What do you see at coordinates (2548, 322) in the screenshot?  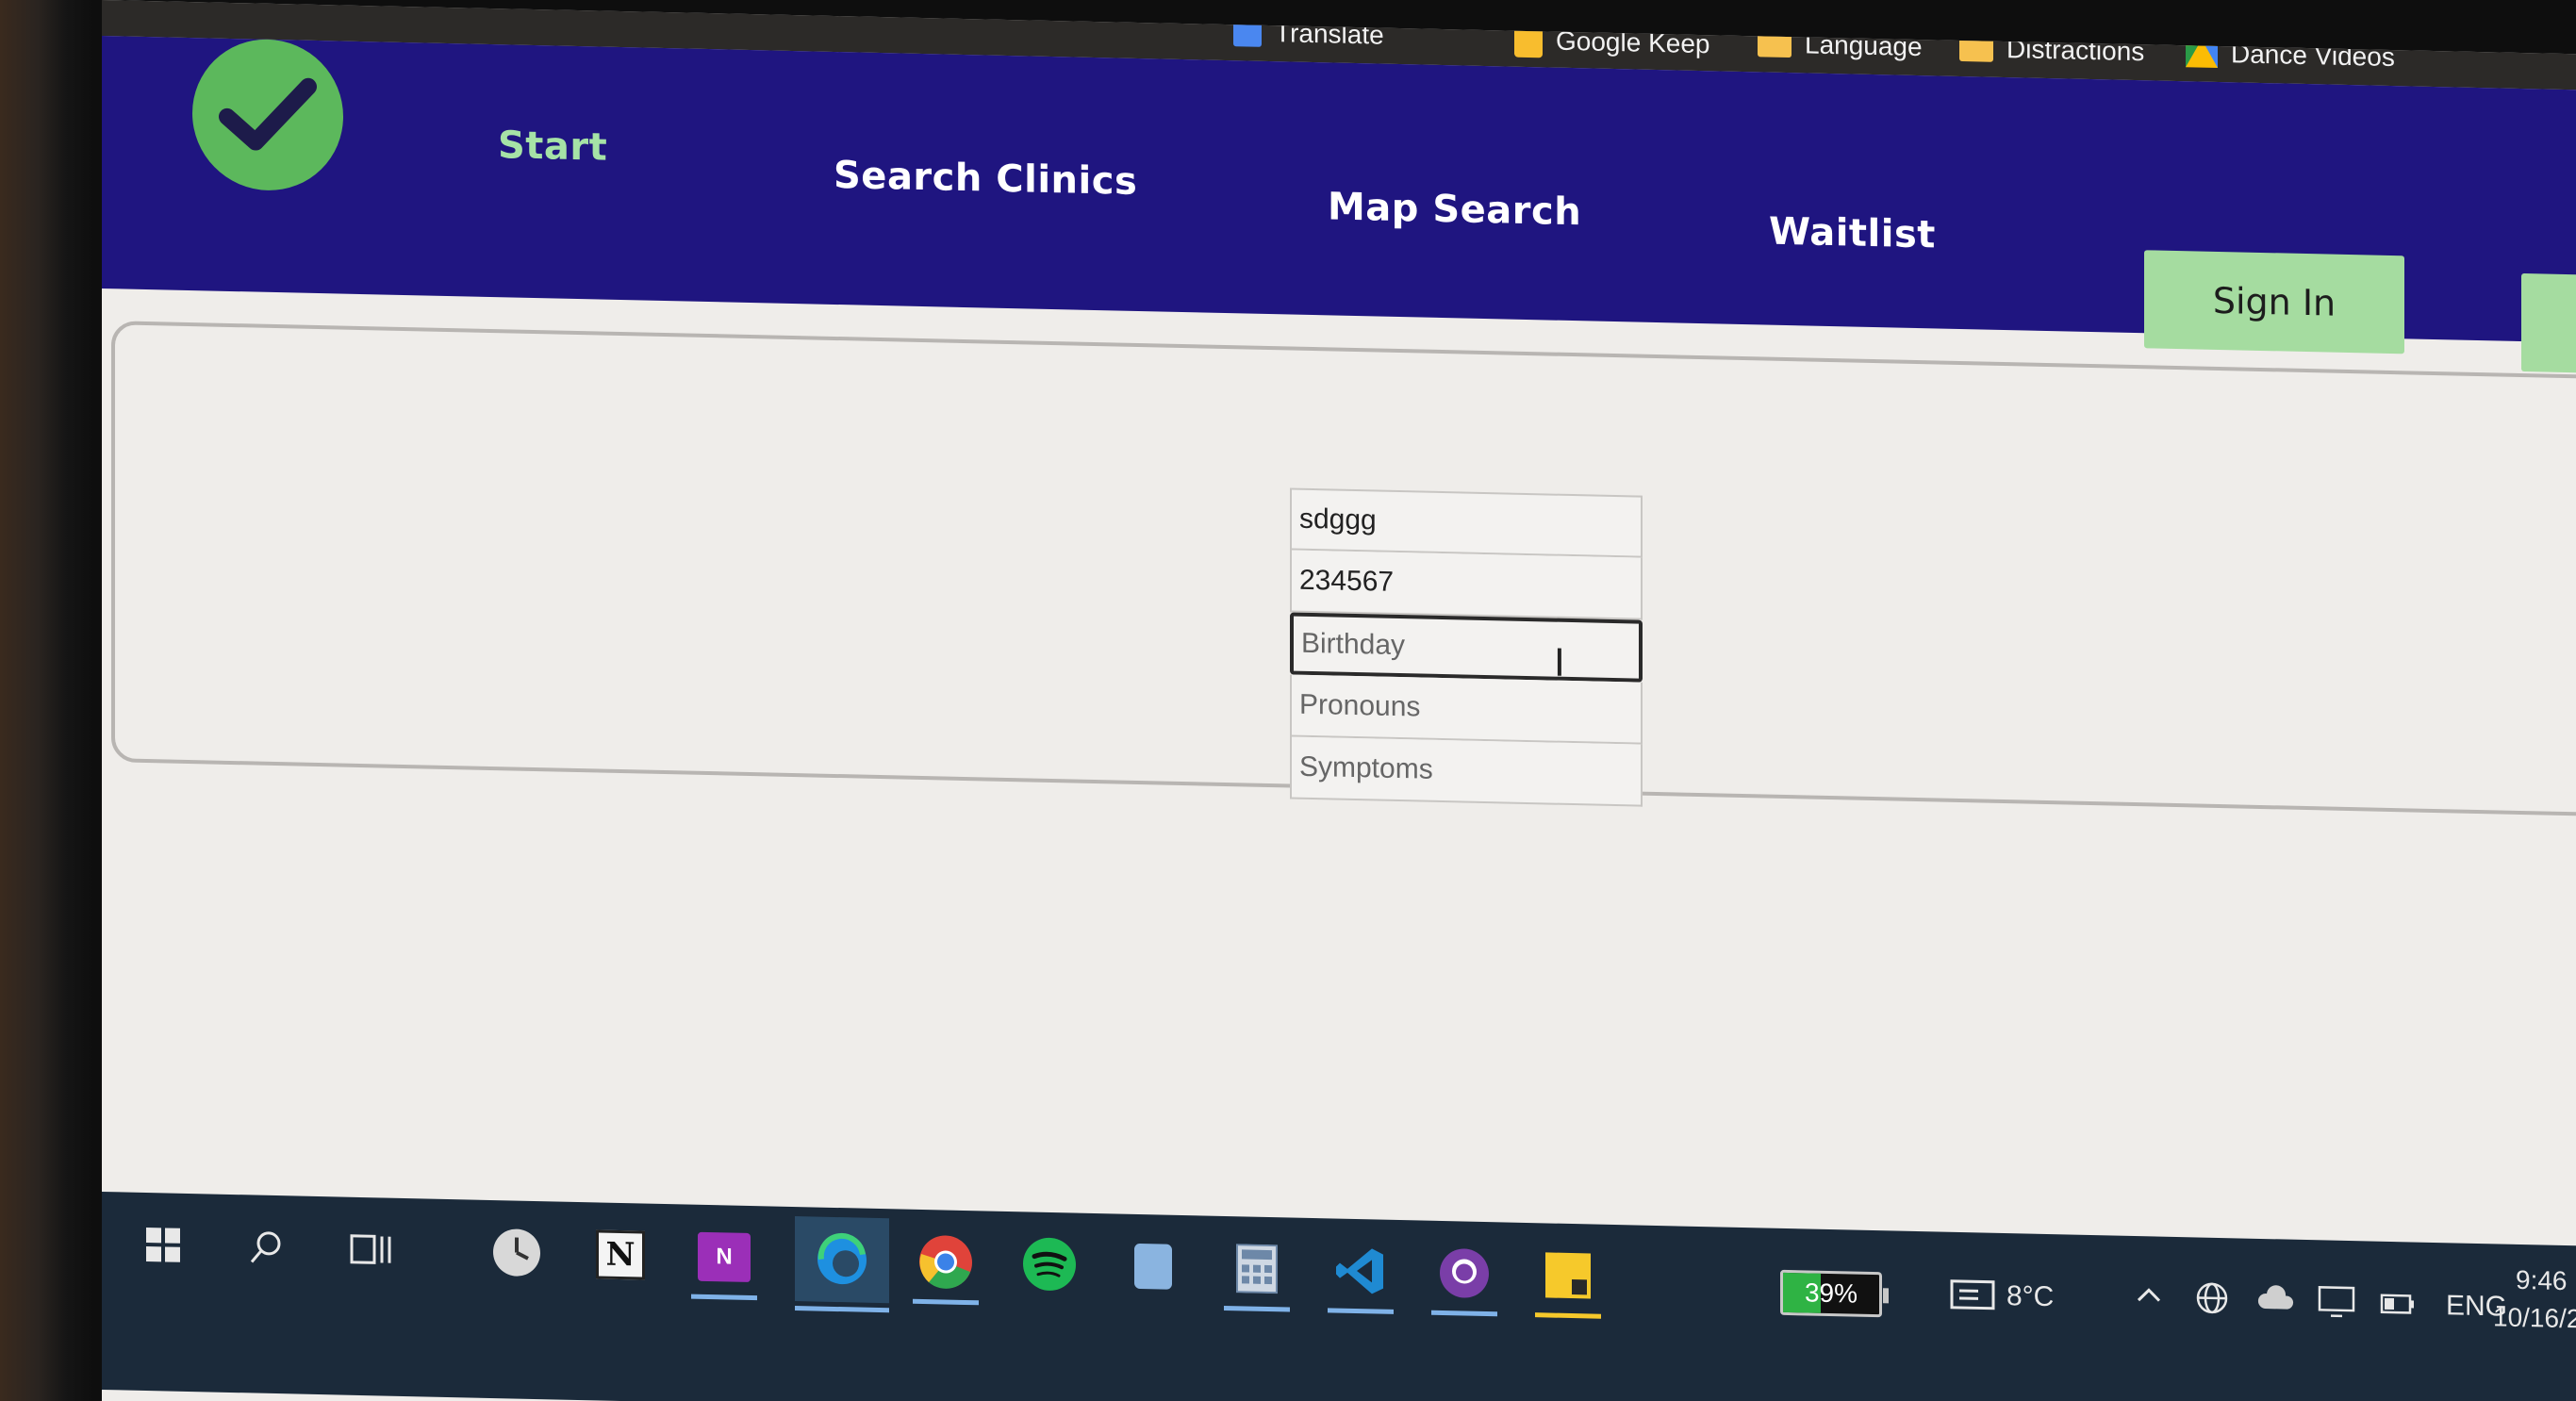 I see `secondary-nav-button` at bounding box center [2548, 322].